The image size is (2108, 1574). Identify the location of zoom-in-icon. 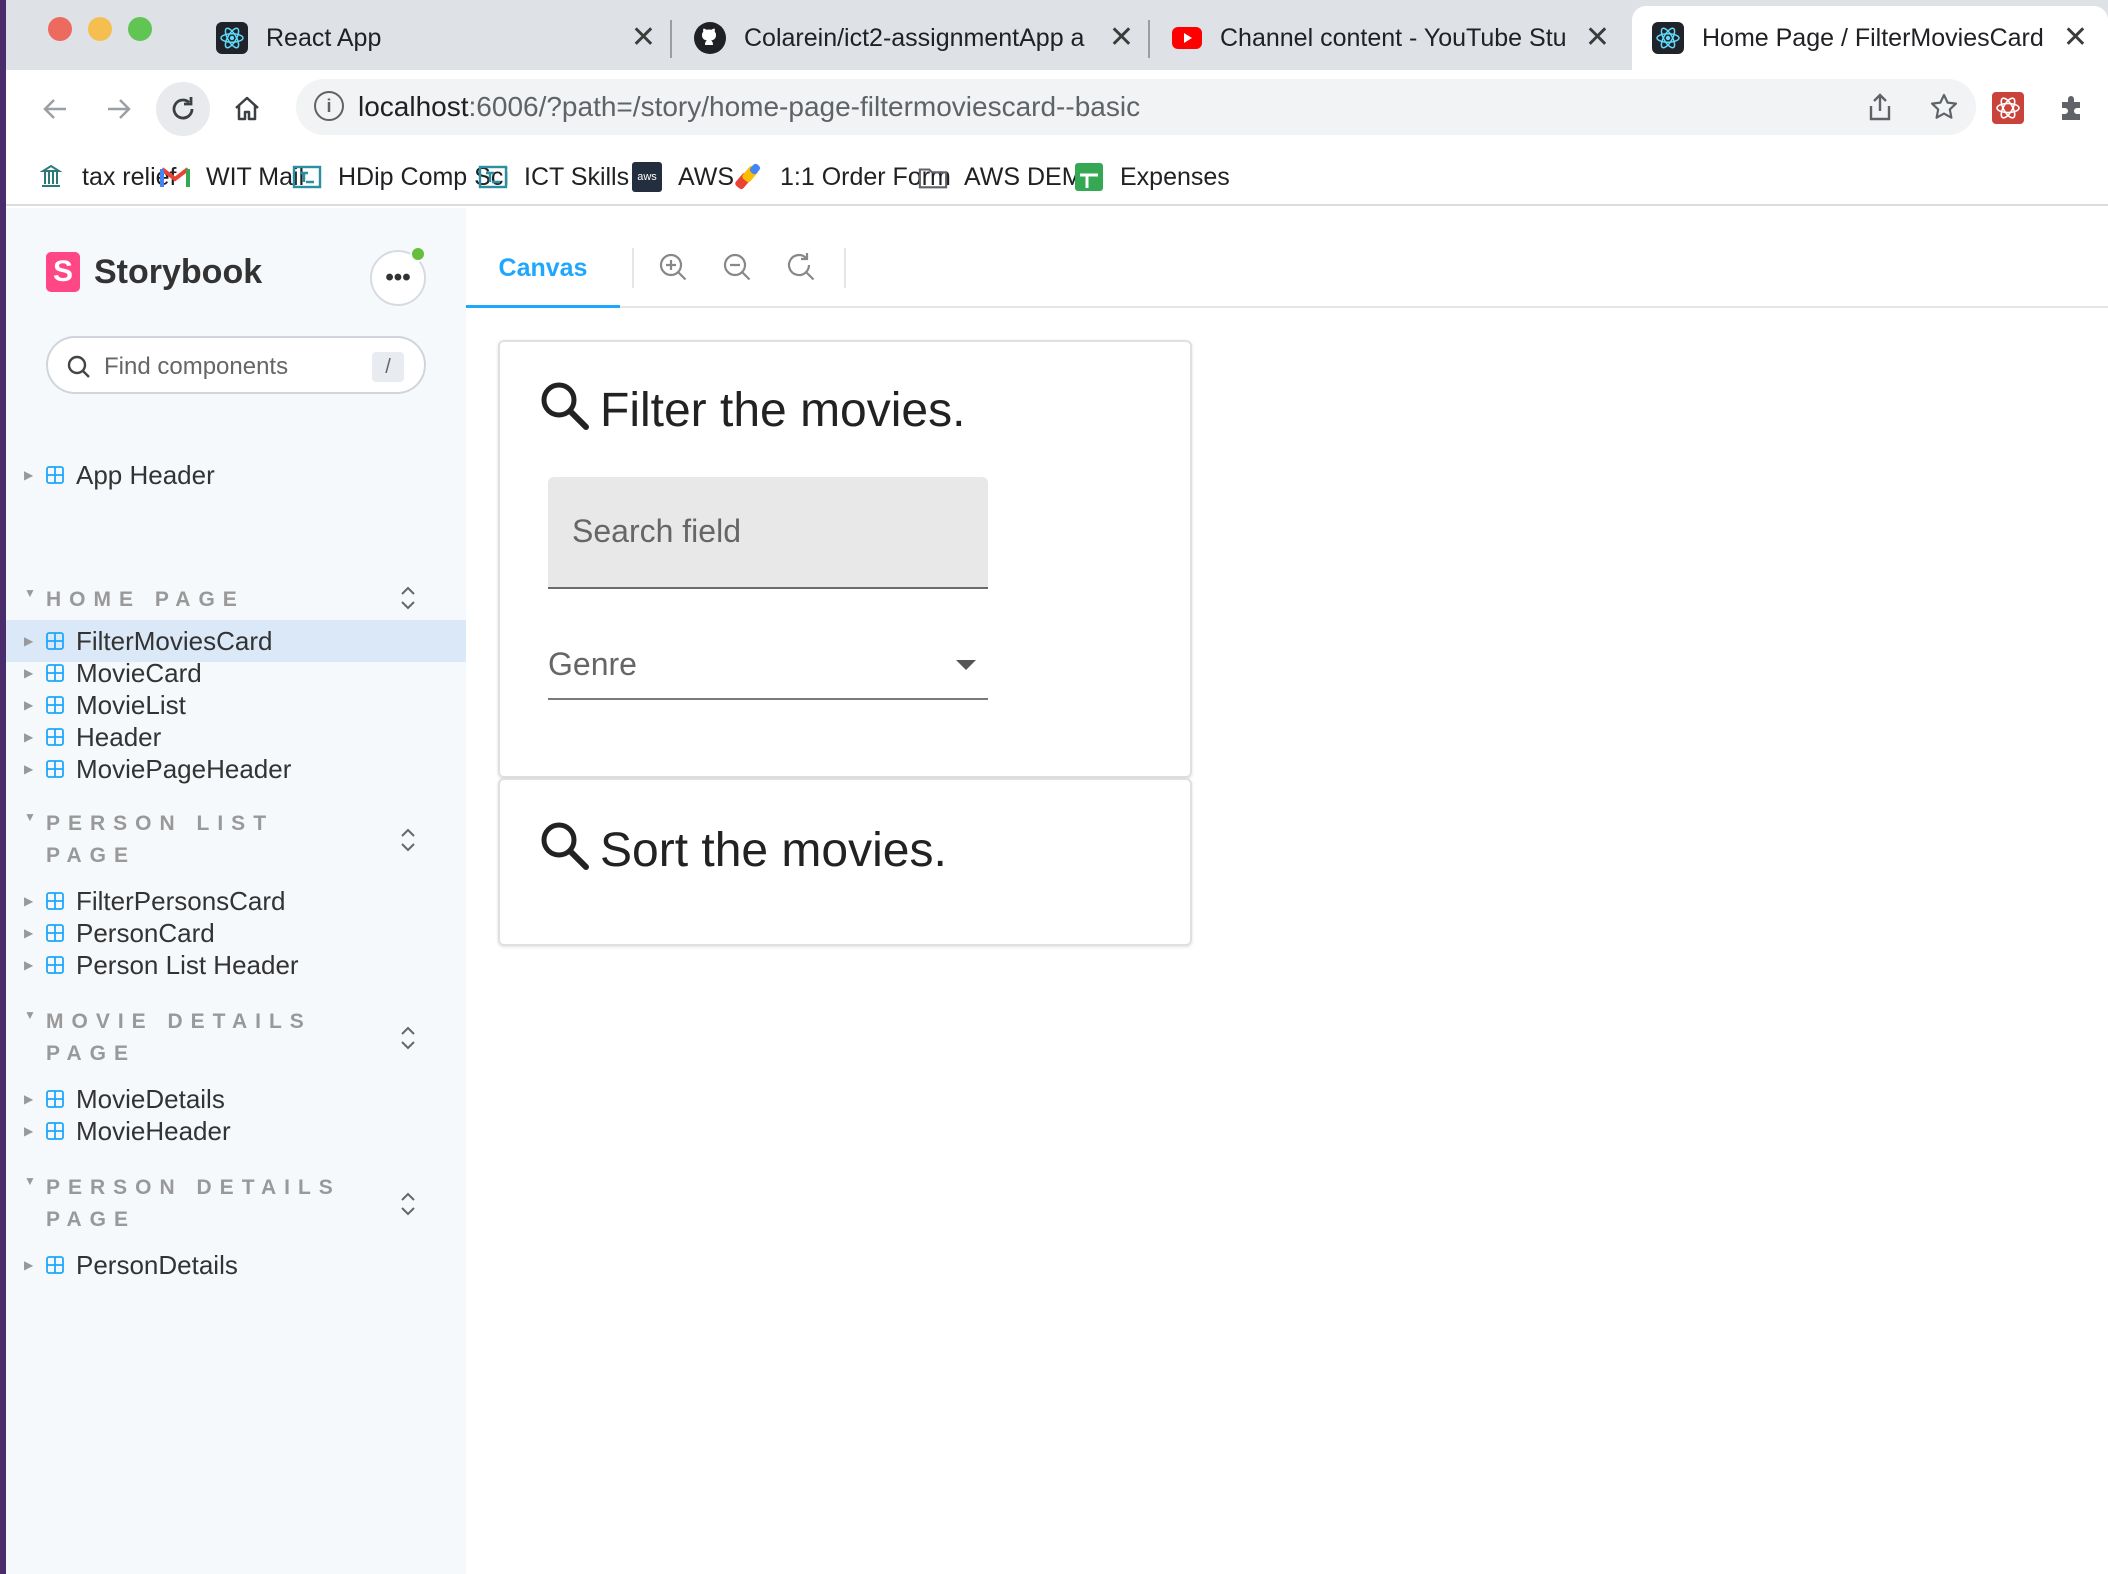
(674, 268).